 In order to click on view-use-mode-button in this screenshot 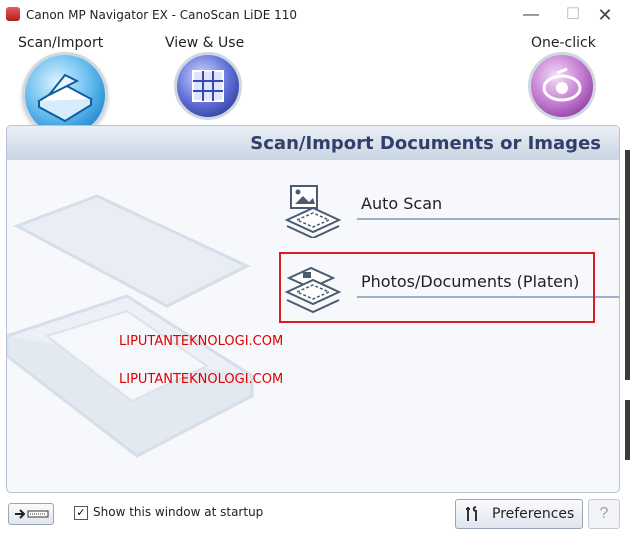, I will do `click(208, 86)`.